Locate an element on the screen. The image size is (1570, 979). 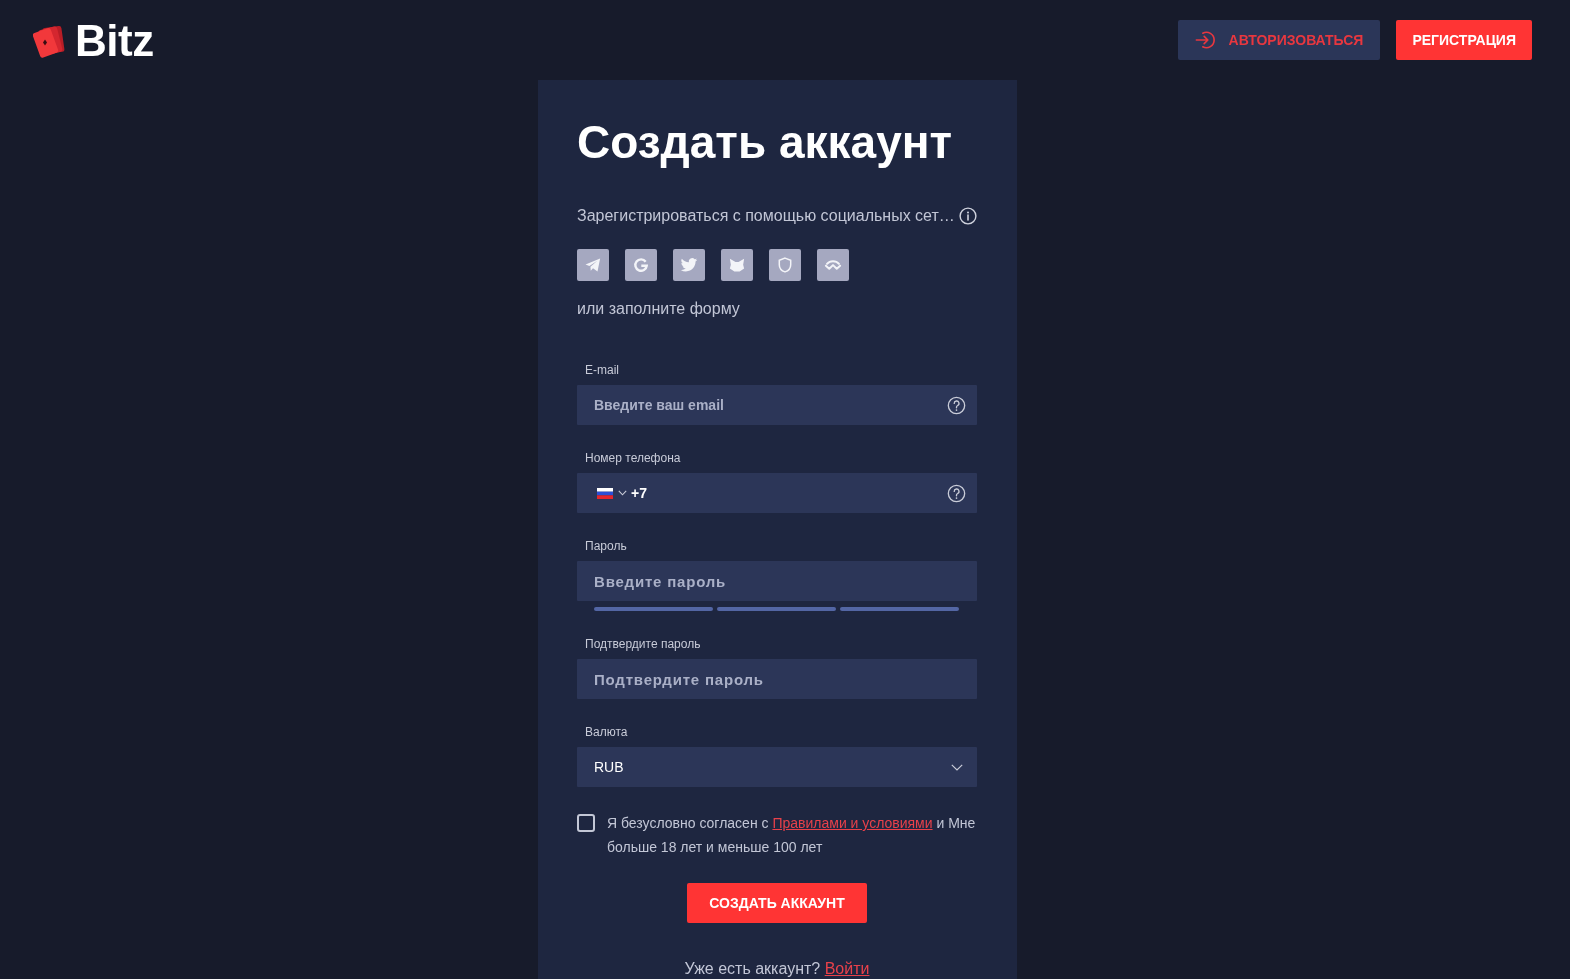
animal-head-icon is located at coordinates (737, 265).